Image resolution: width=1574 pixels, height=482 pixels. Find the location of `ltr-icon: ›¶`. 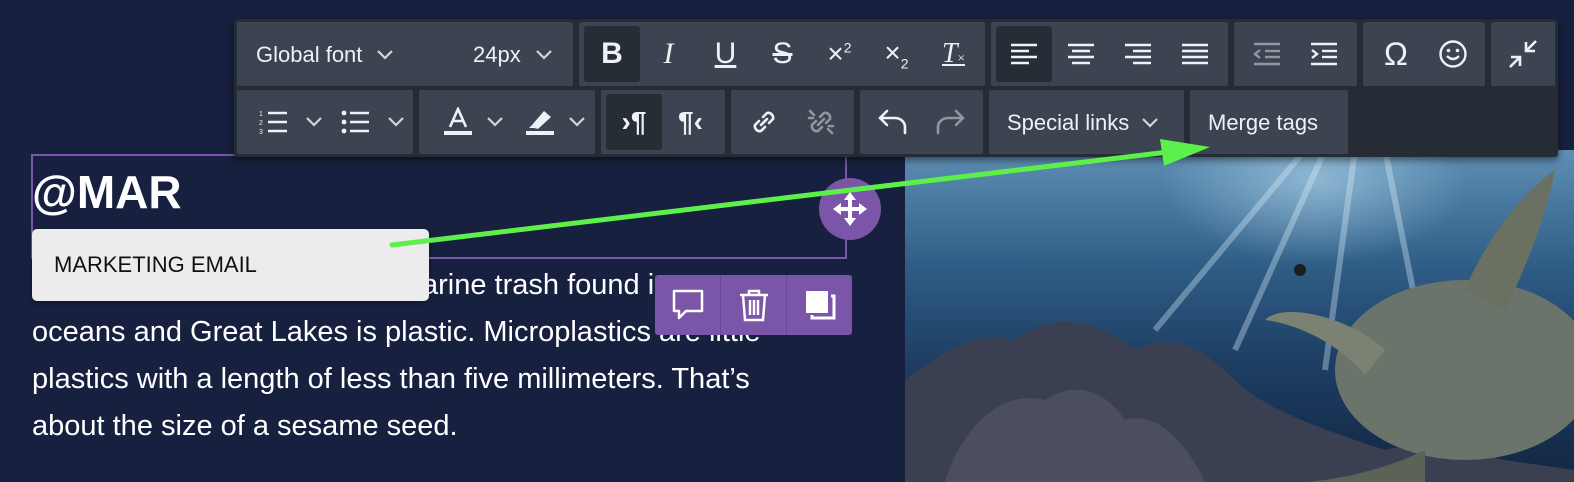

ltr-icon: ›¶ is located at coordinates (634, 121).